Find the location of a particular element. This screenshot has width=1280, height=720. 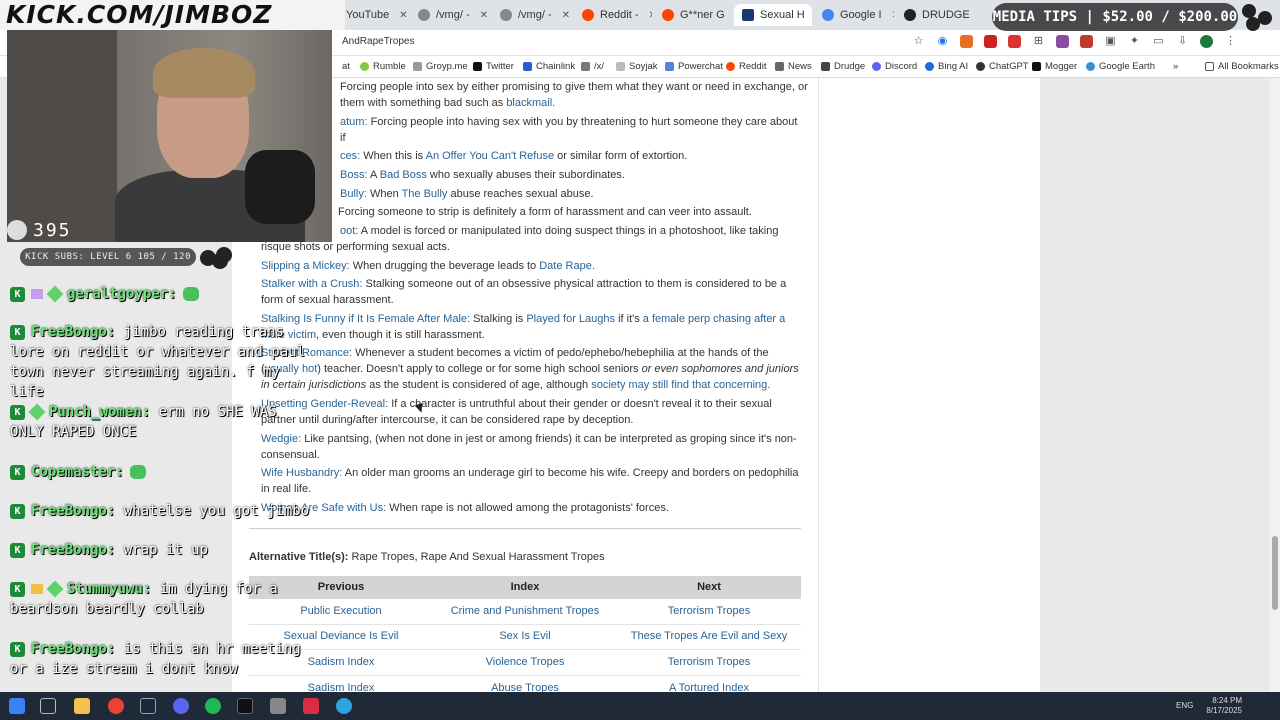

bookmark-news: News is located at coordinates (793, 66).